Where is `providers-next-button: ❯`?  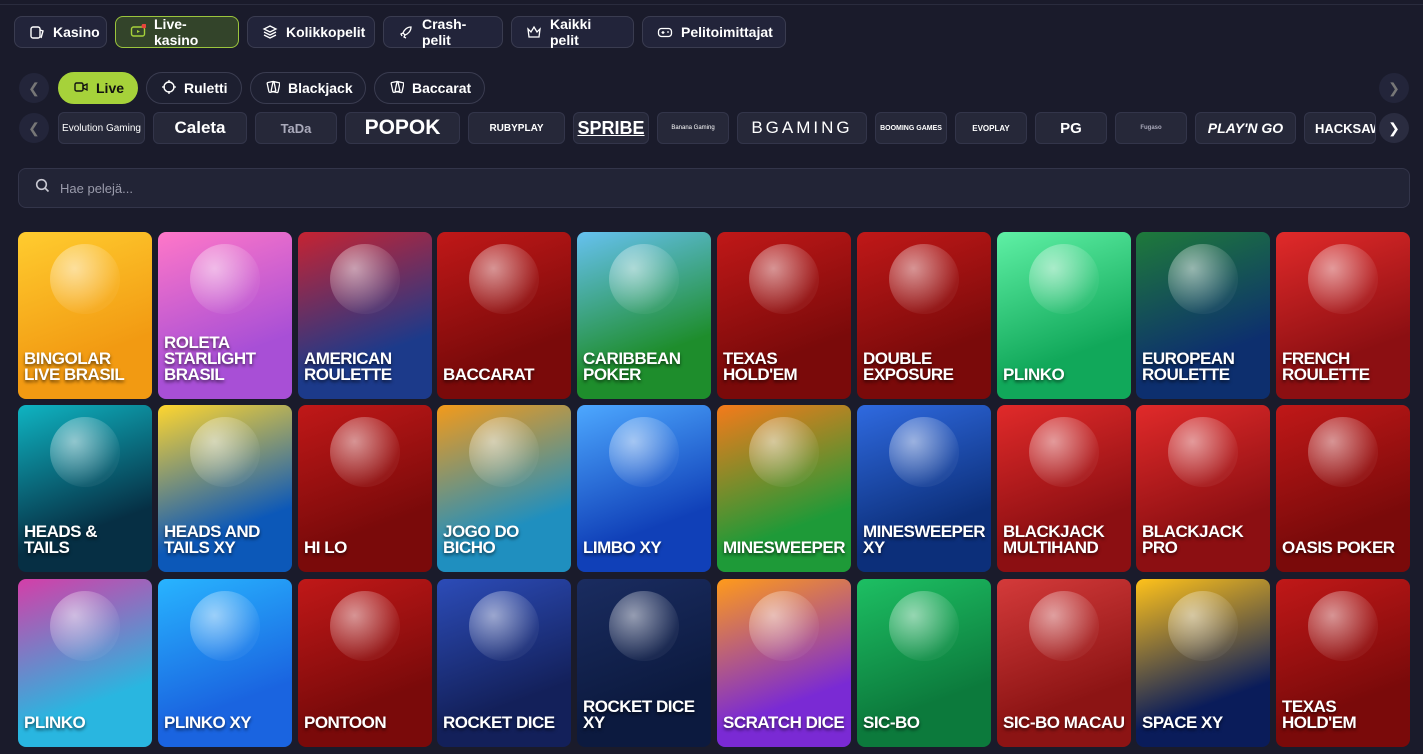 providers-next-button: ❯ is located at coordinates (1394, 128).